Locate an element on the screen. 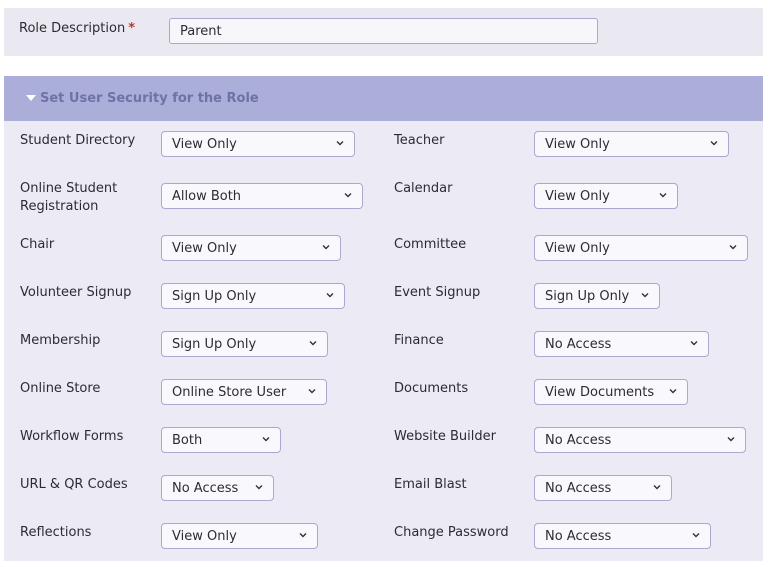 This screenshot has width=771, height=567. role-description-label: Role Description * is located at coordinates (77, 28).